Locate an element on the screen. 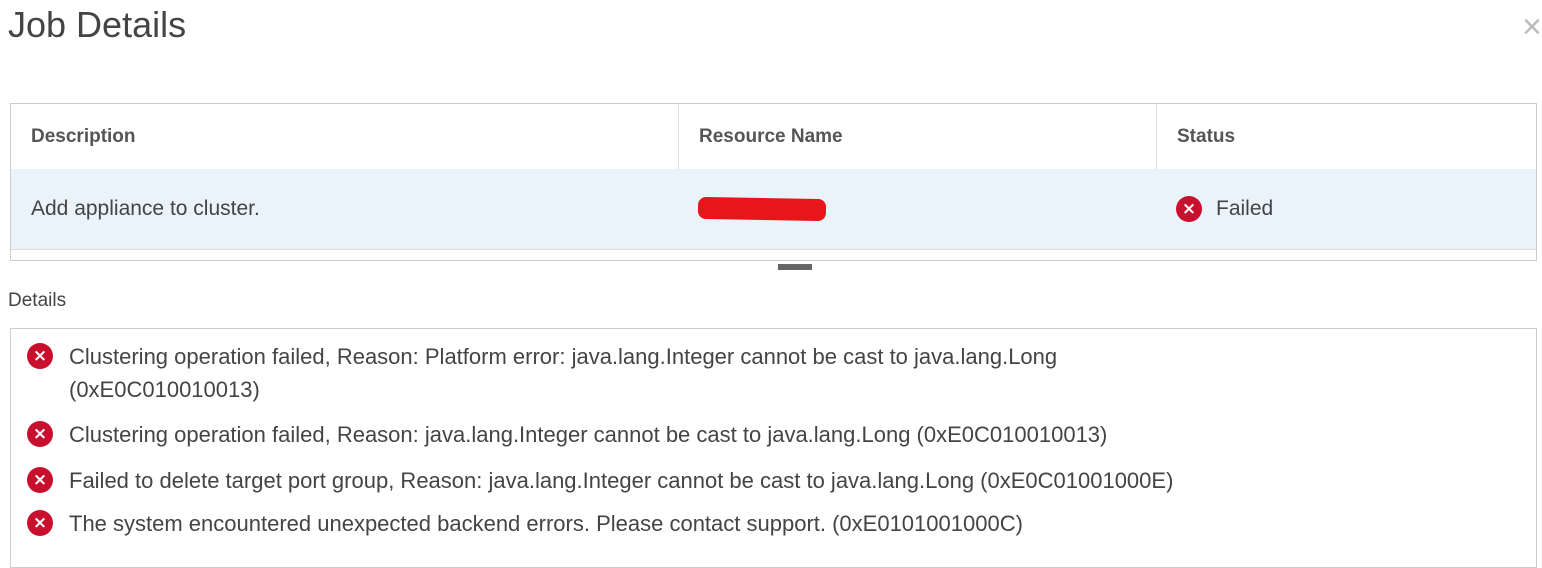 This screenshot has height=568, width=1542. table-row: Add appliance to cluster. × Failed is located at coordinates (773, 209).